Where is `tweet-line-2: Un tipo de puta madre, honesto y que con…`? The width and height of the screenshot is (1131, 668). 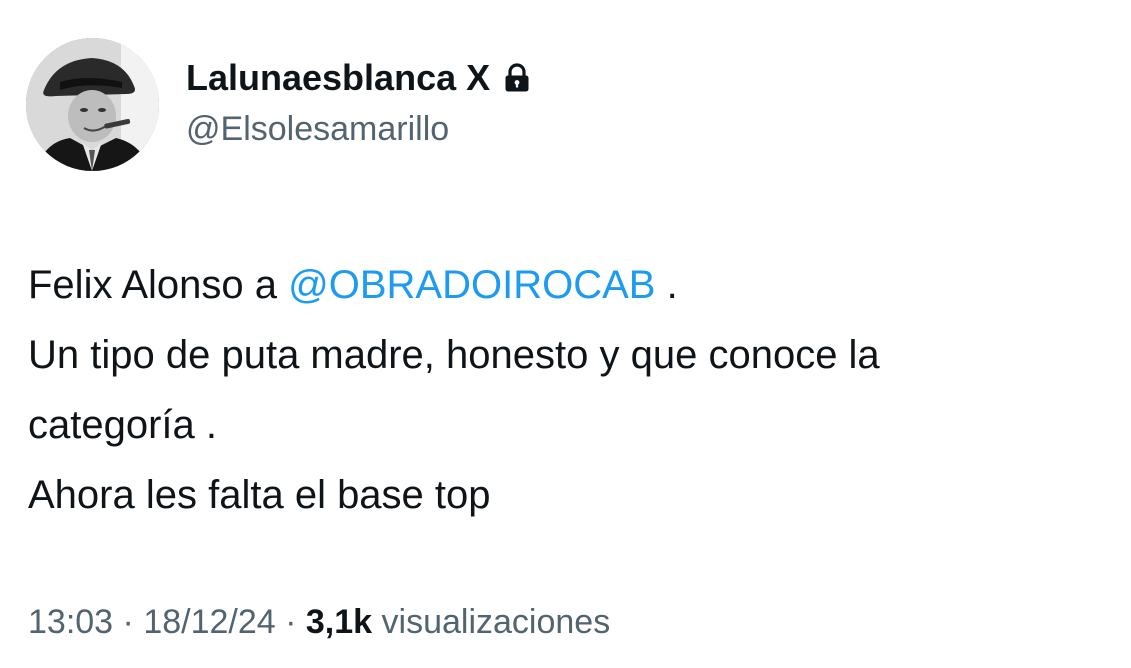 tweet-line-2: Un tipo de puta madre, honesto y que con… is located at coordinates (454, 355).